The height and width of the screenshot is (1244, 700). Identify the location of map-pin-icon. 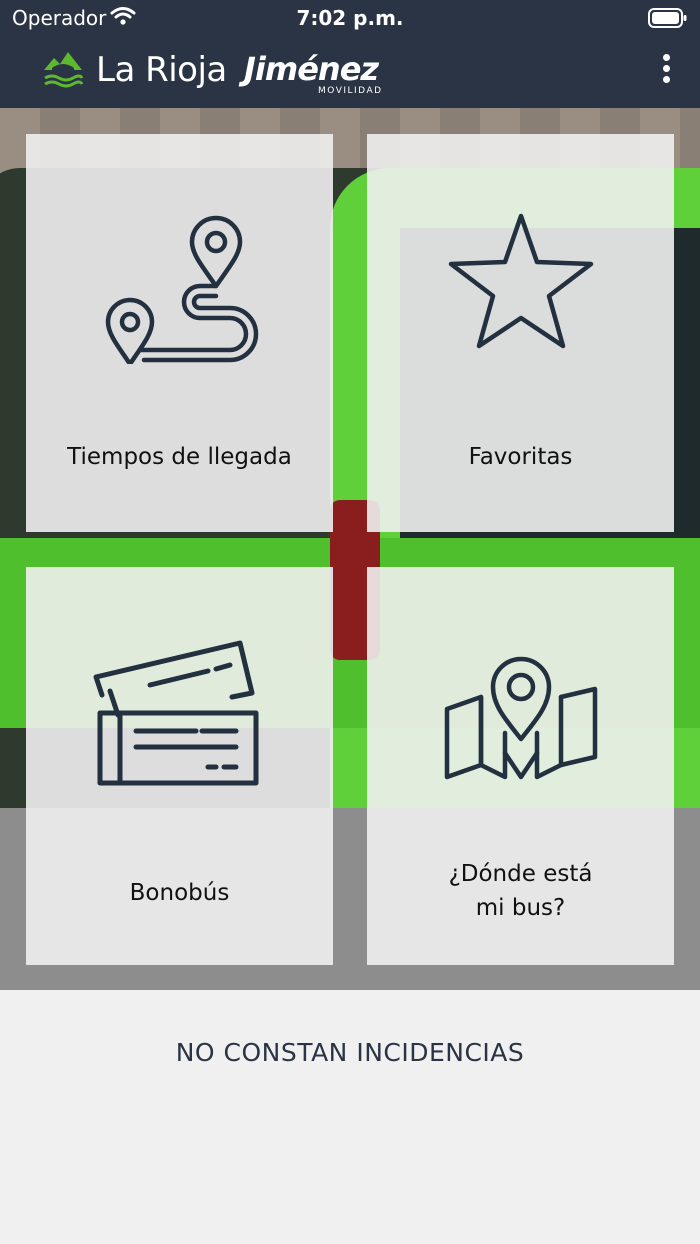
(520, 719).